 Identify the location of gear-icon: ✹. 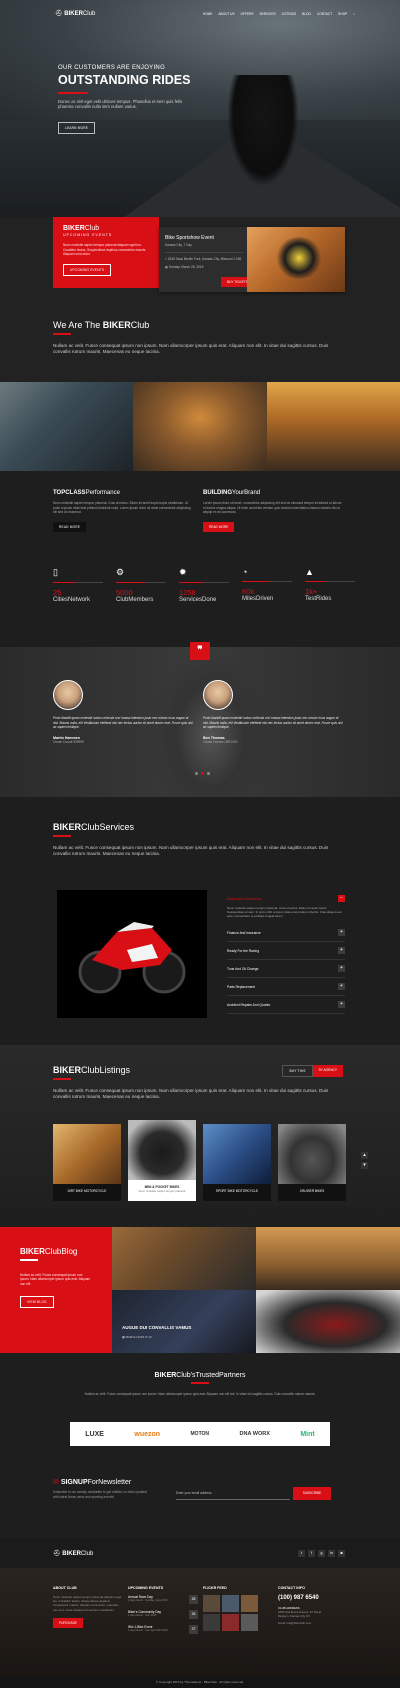
(183, 572).